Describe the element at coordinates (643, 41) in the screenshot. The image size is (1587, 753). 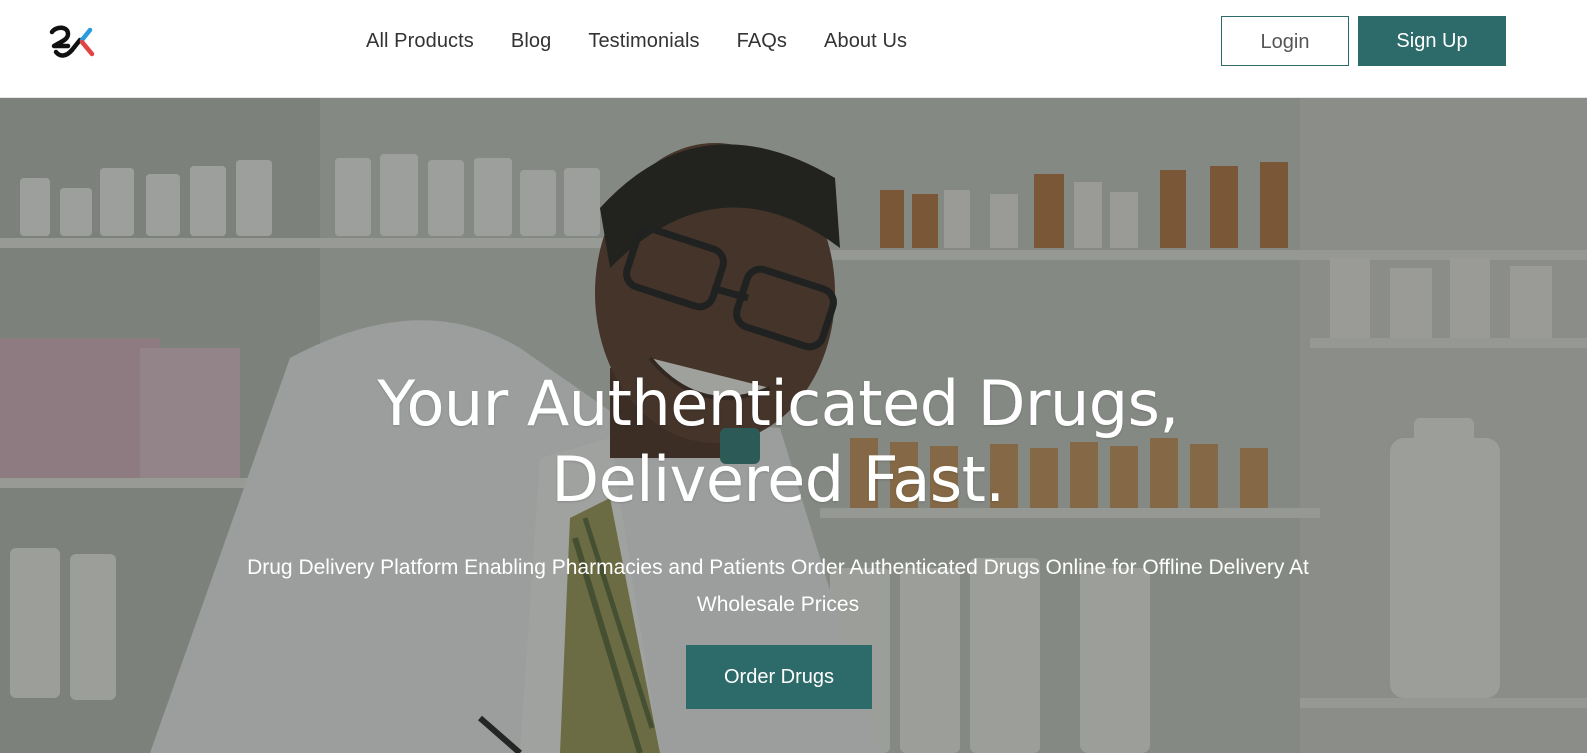
I see `nav-link-testimonials: Testimonials` at that location.